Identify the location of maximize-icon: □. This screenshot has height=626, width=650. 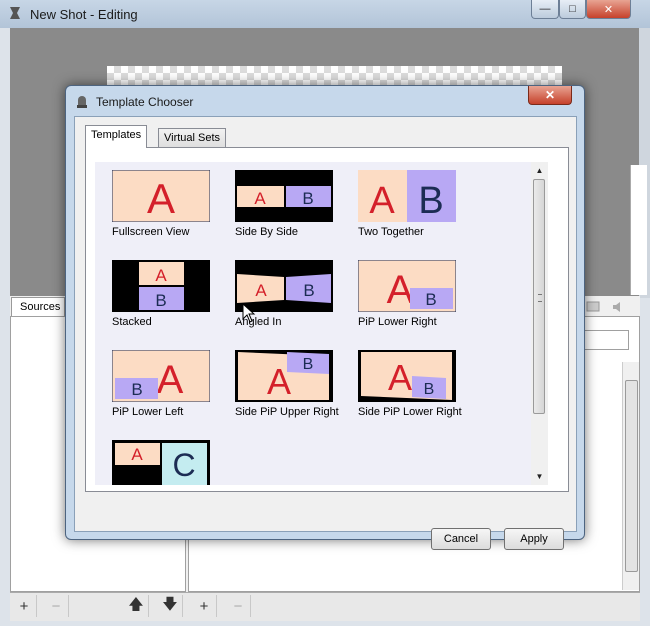
(572, 9).